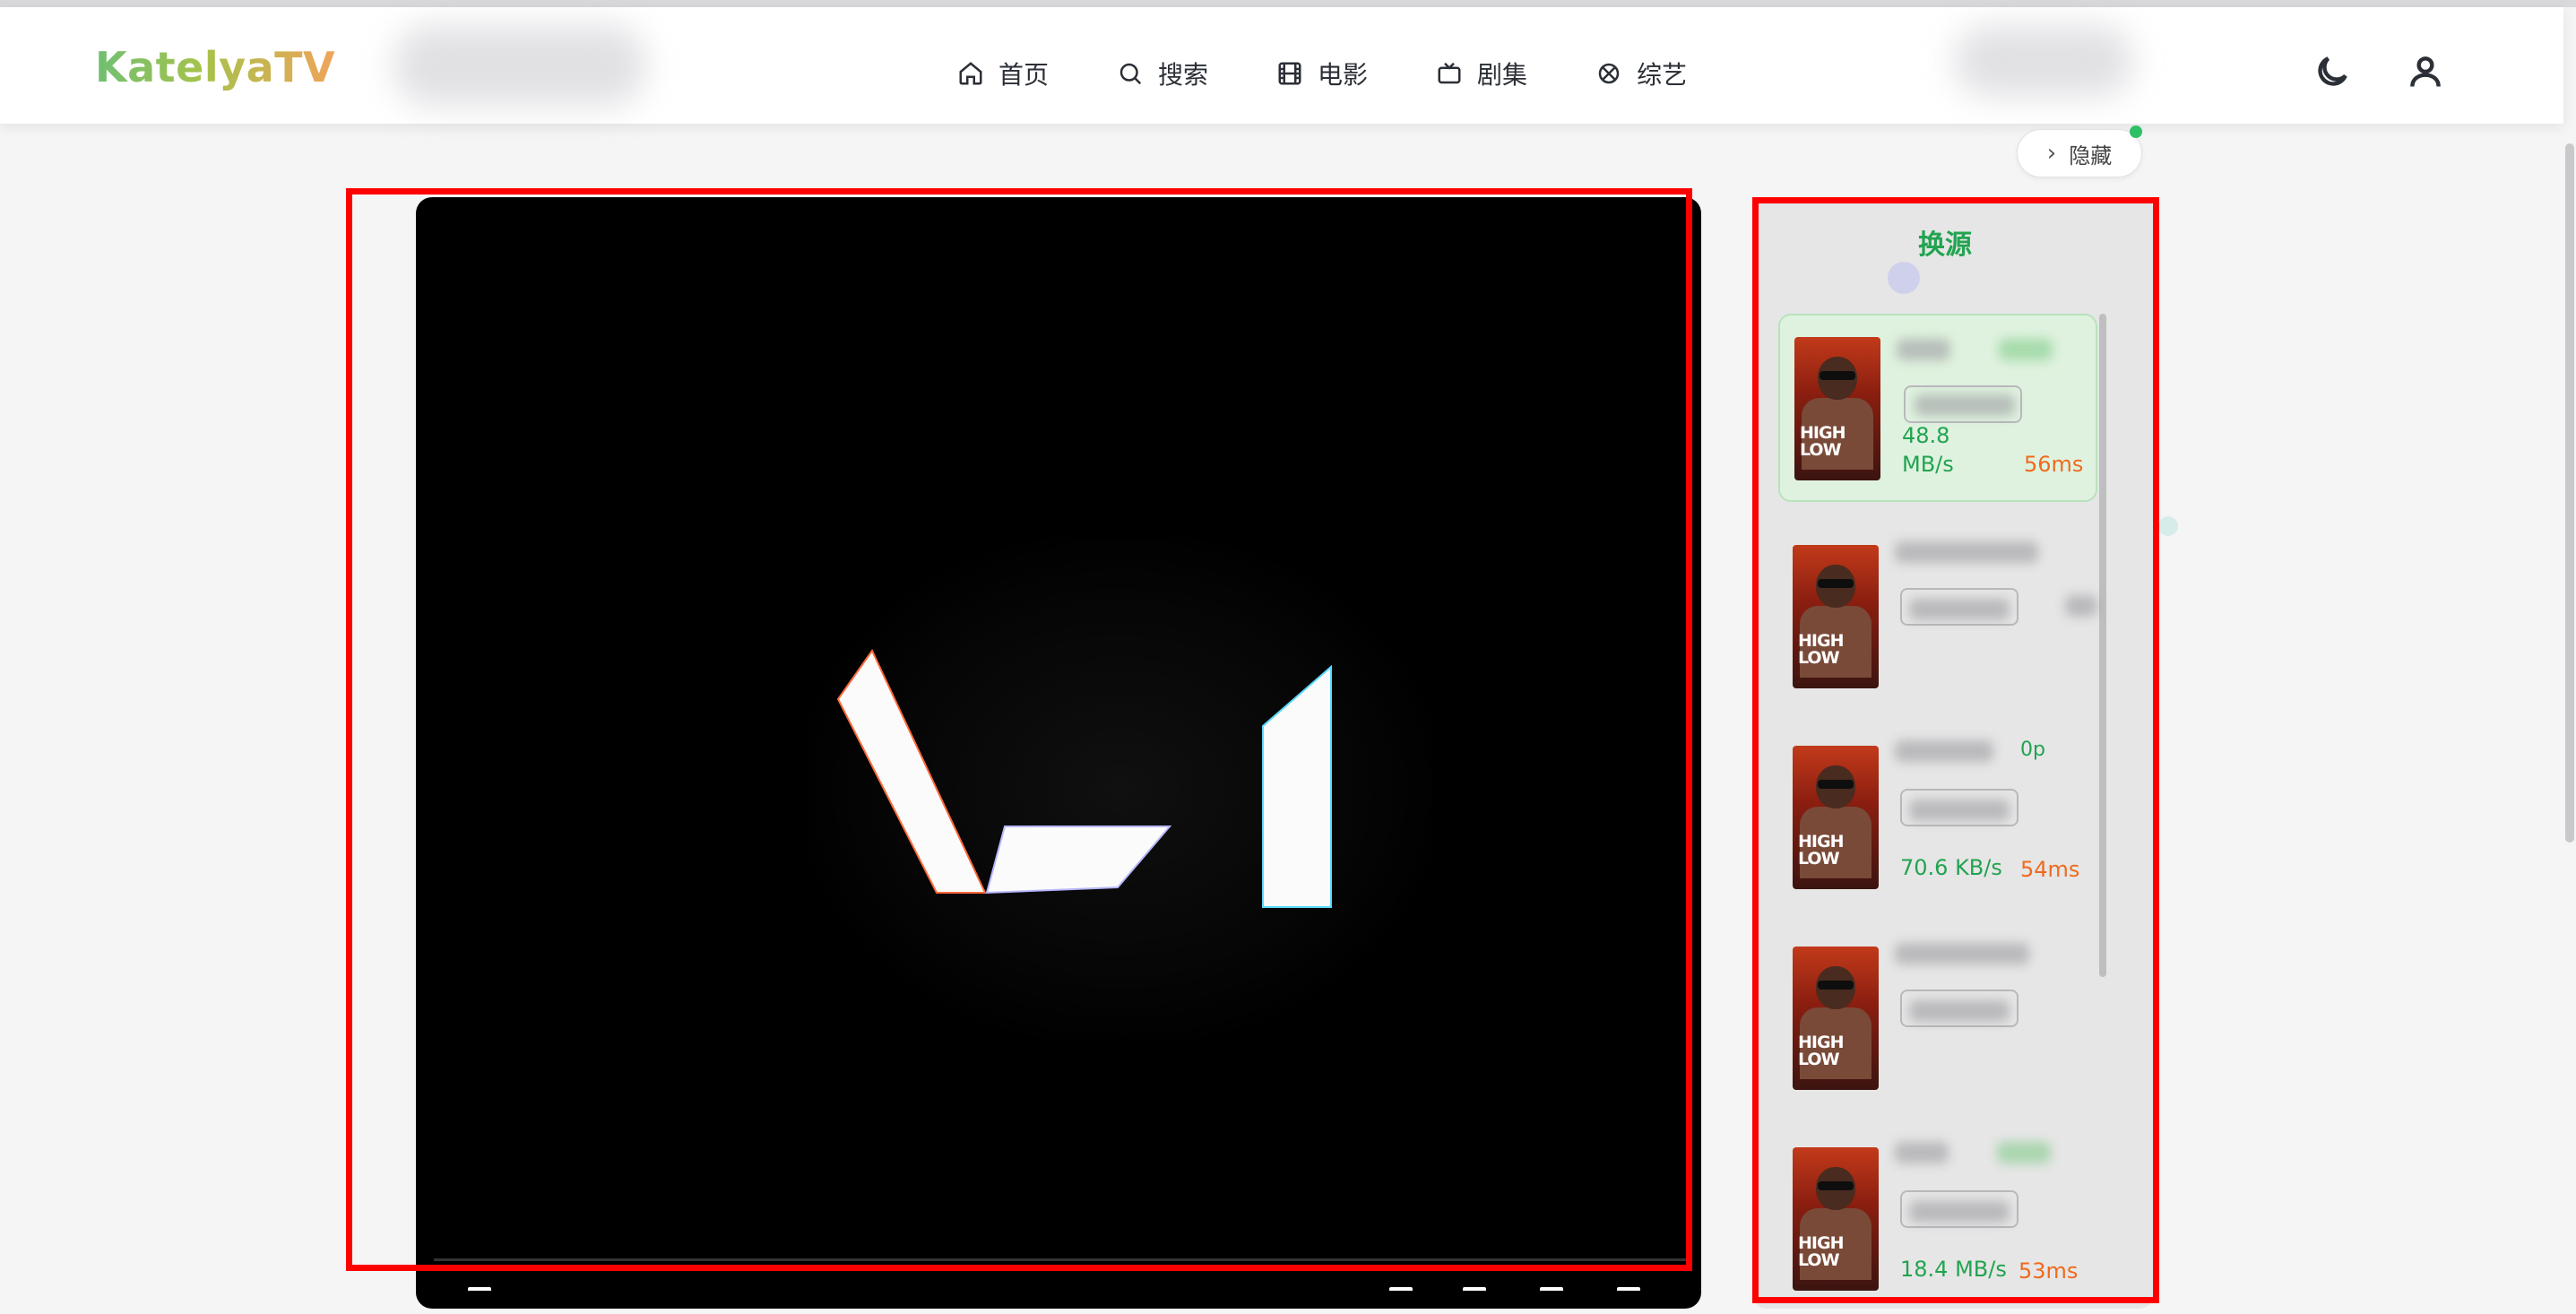 The width and height of the screenshot is (2576, 1314). I want to click on play-icon, so click(479, 1295).